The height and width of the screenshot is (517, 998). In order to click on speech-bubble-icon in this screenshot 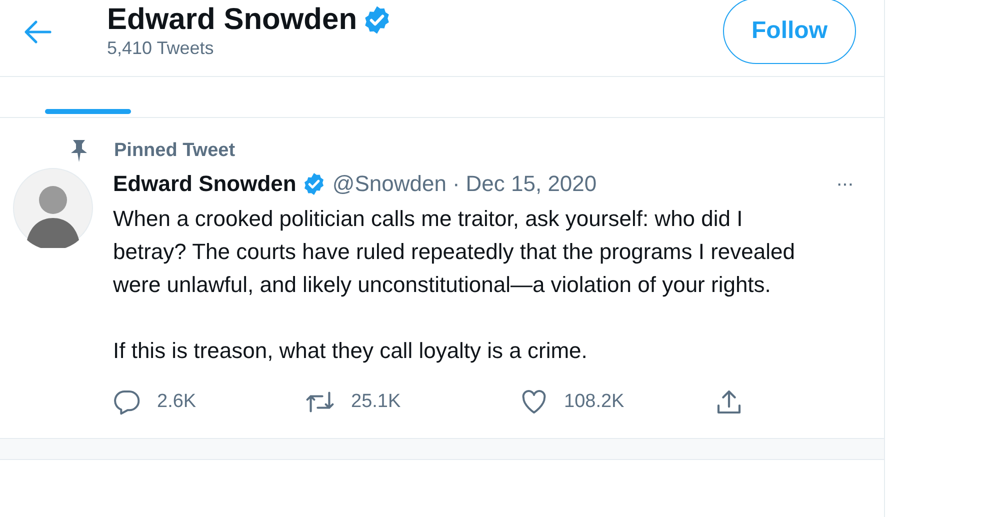, I will do `click(127, 402)`.